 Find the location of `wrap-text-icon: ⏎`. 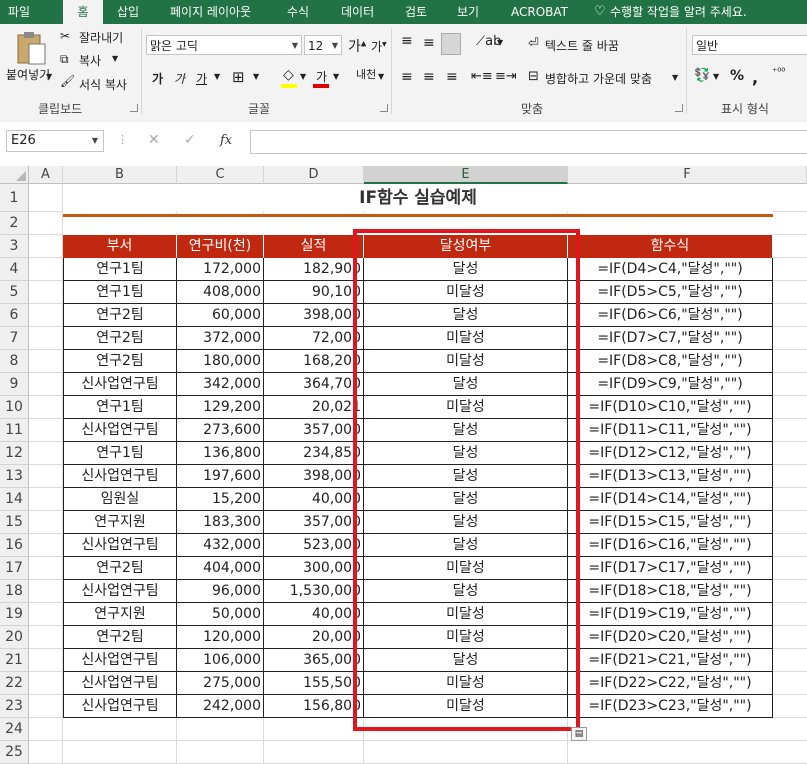

wrap-text-icon: ⏎ is located at coordinates (533, 43).